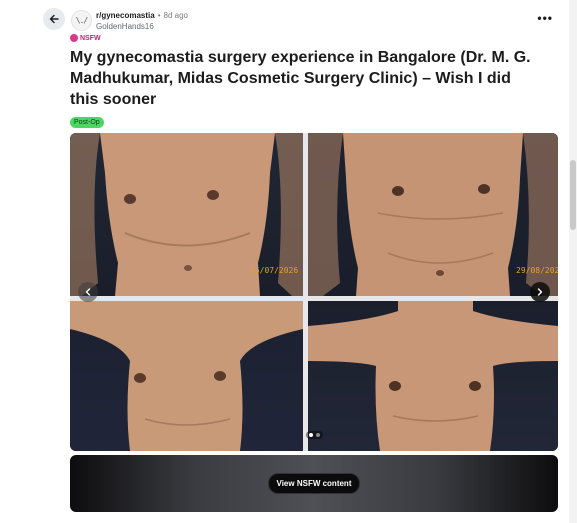 The image size is (577, 523). I want to click on photo-date: 15/07/2026, so click(274, 270).